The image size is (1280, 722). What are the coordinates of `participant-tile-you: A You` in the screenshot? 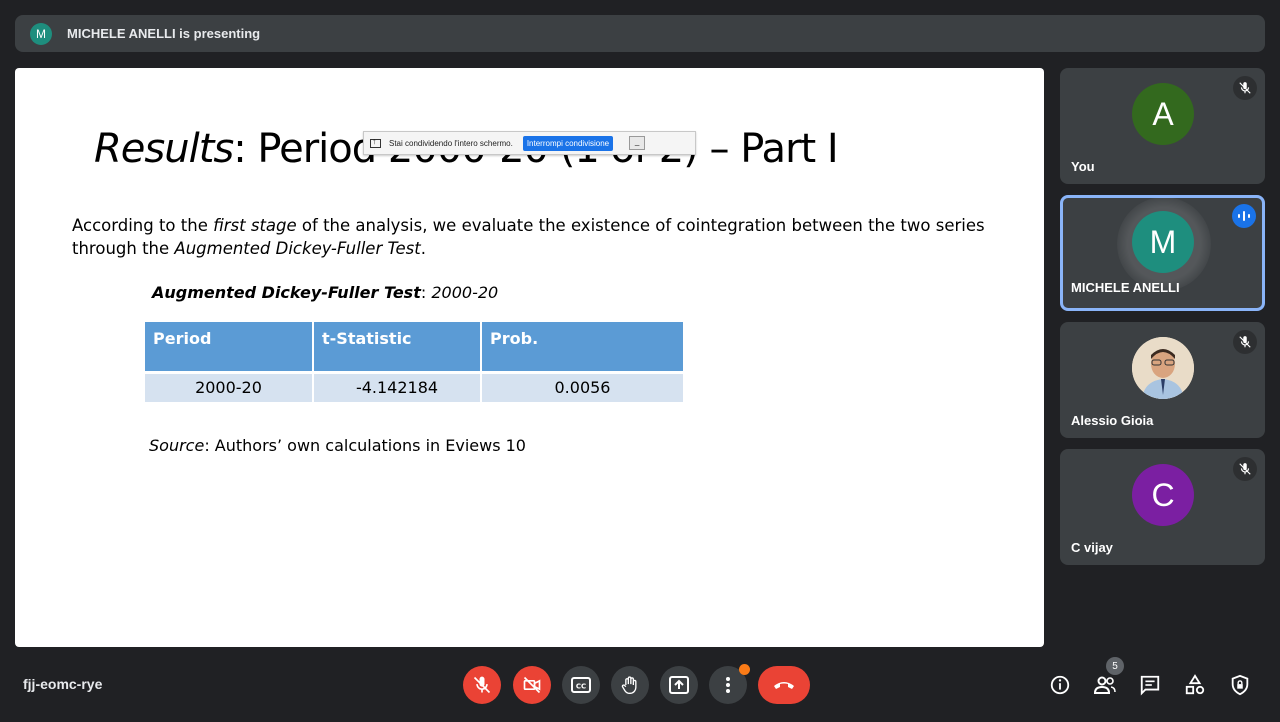 It's located at (1162, 126).